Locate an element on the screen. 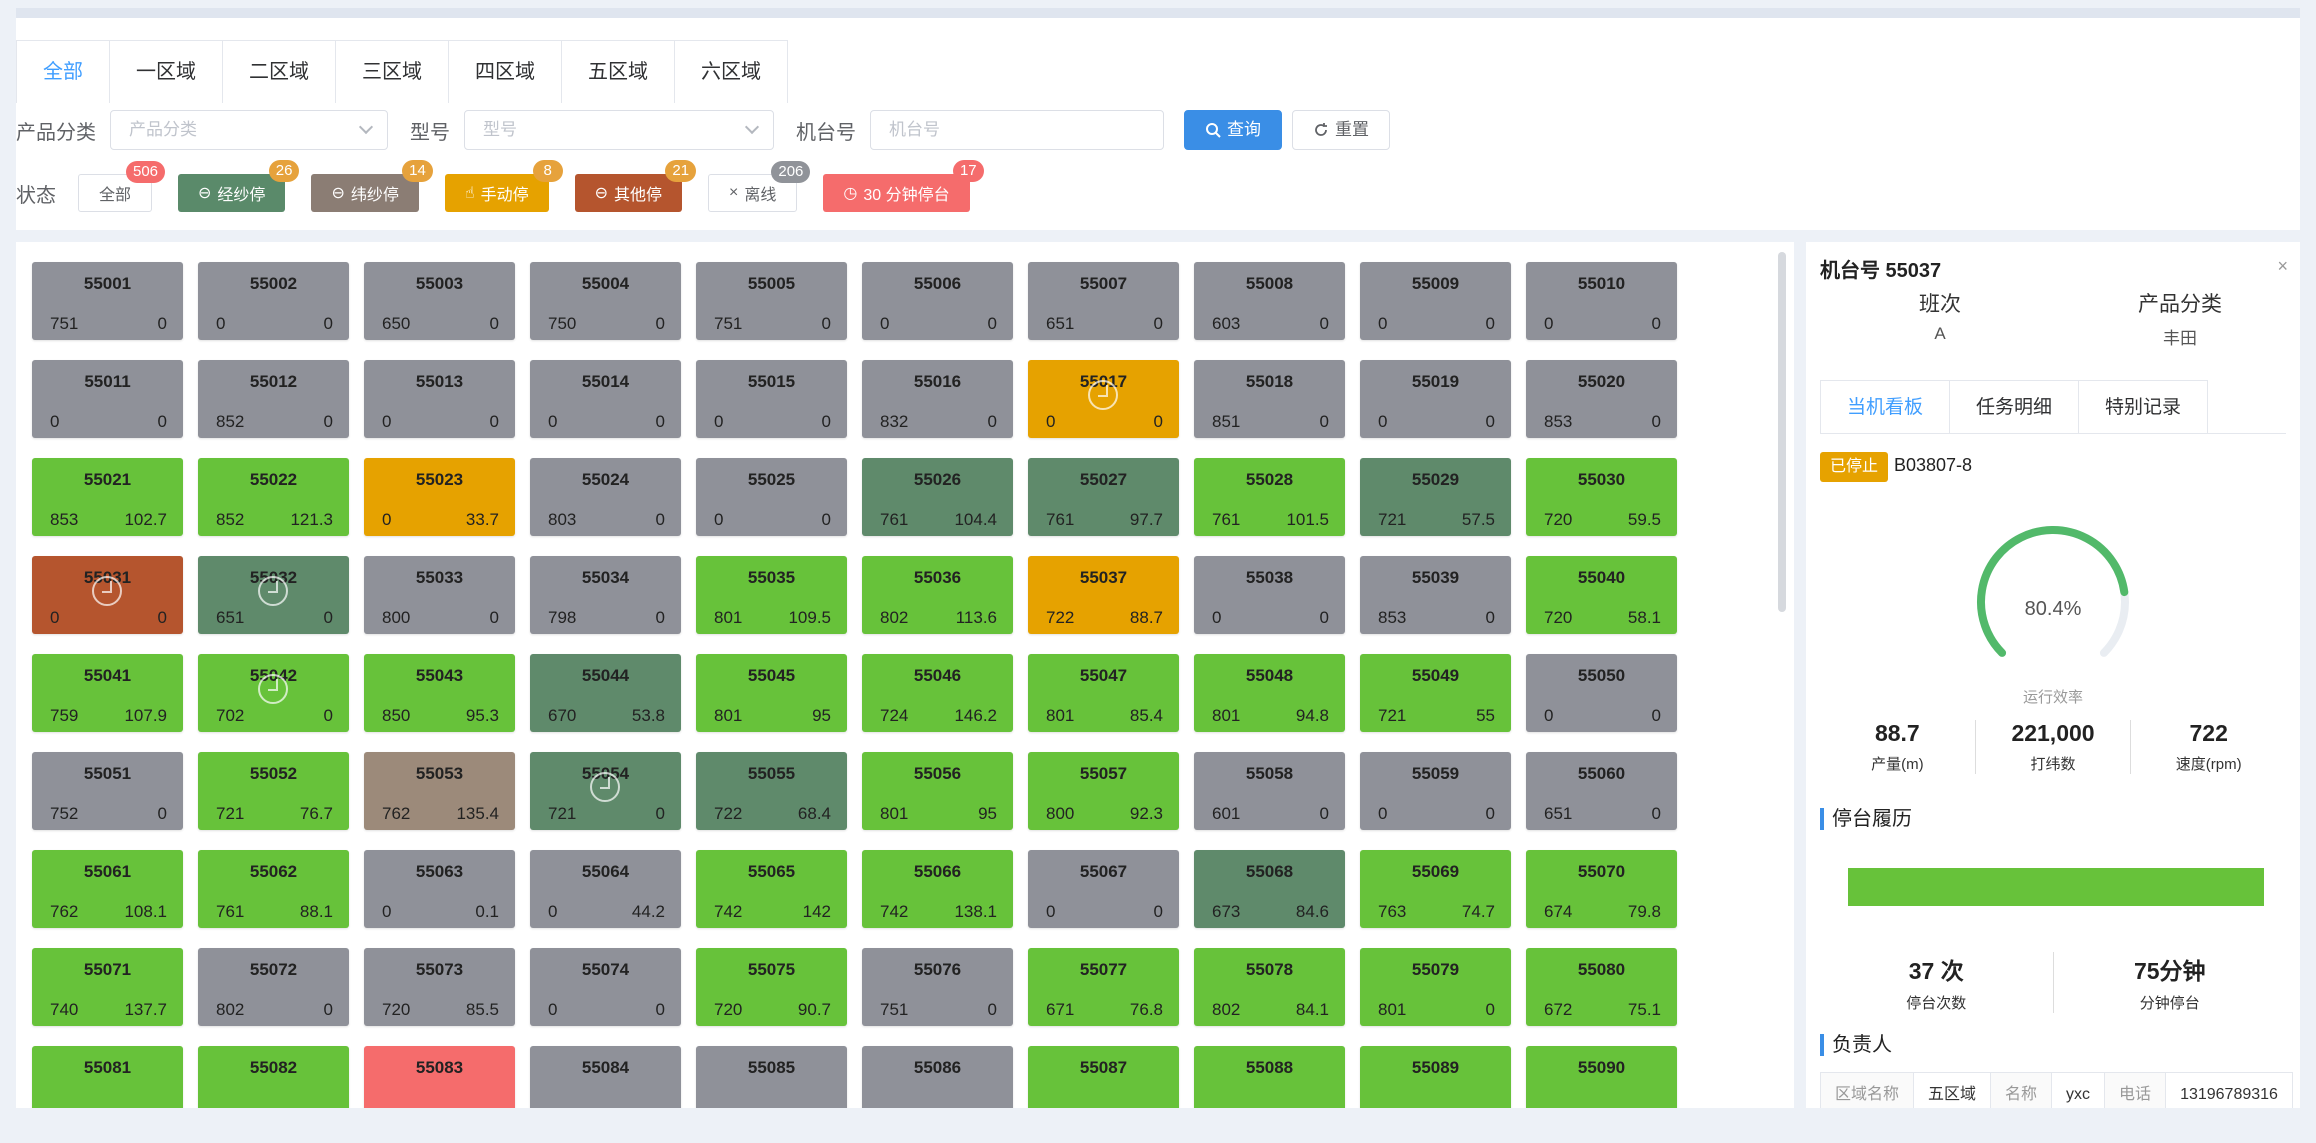  machine-cell: 55069 763 74.7 is located at coordinates (1435, 889).